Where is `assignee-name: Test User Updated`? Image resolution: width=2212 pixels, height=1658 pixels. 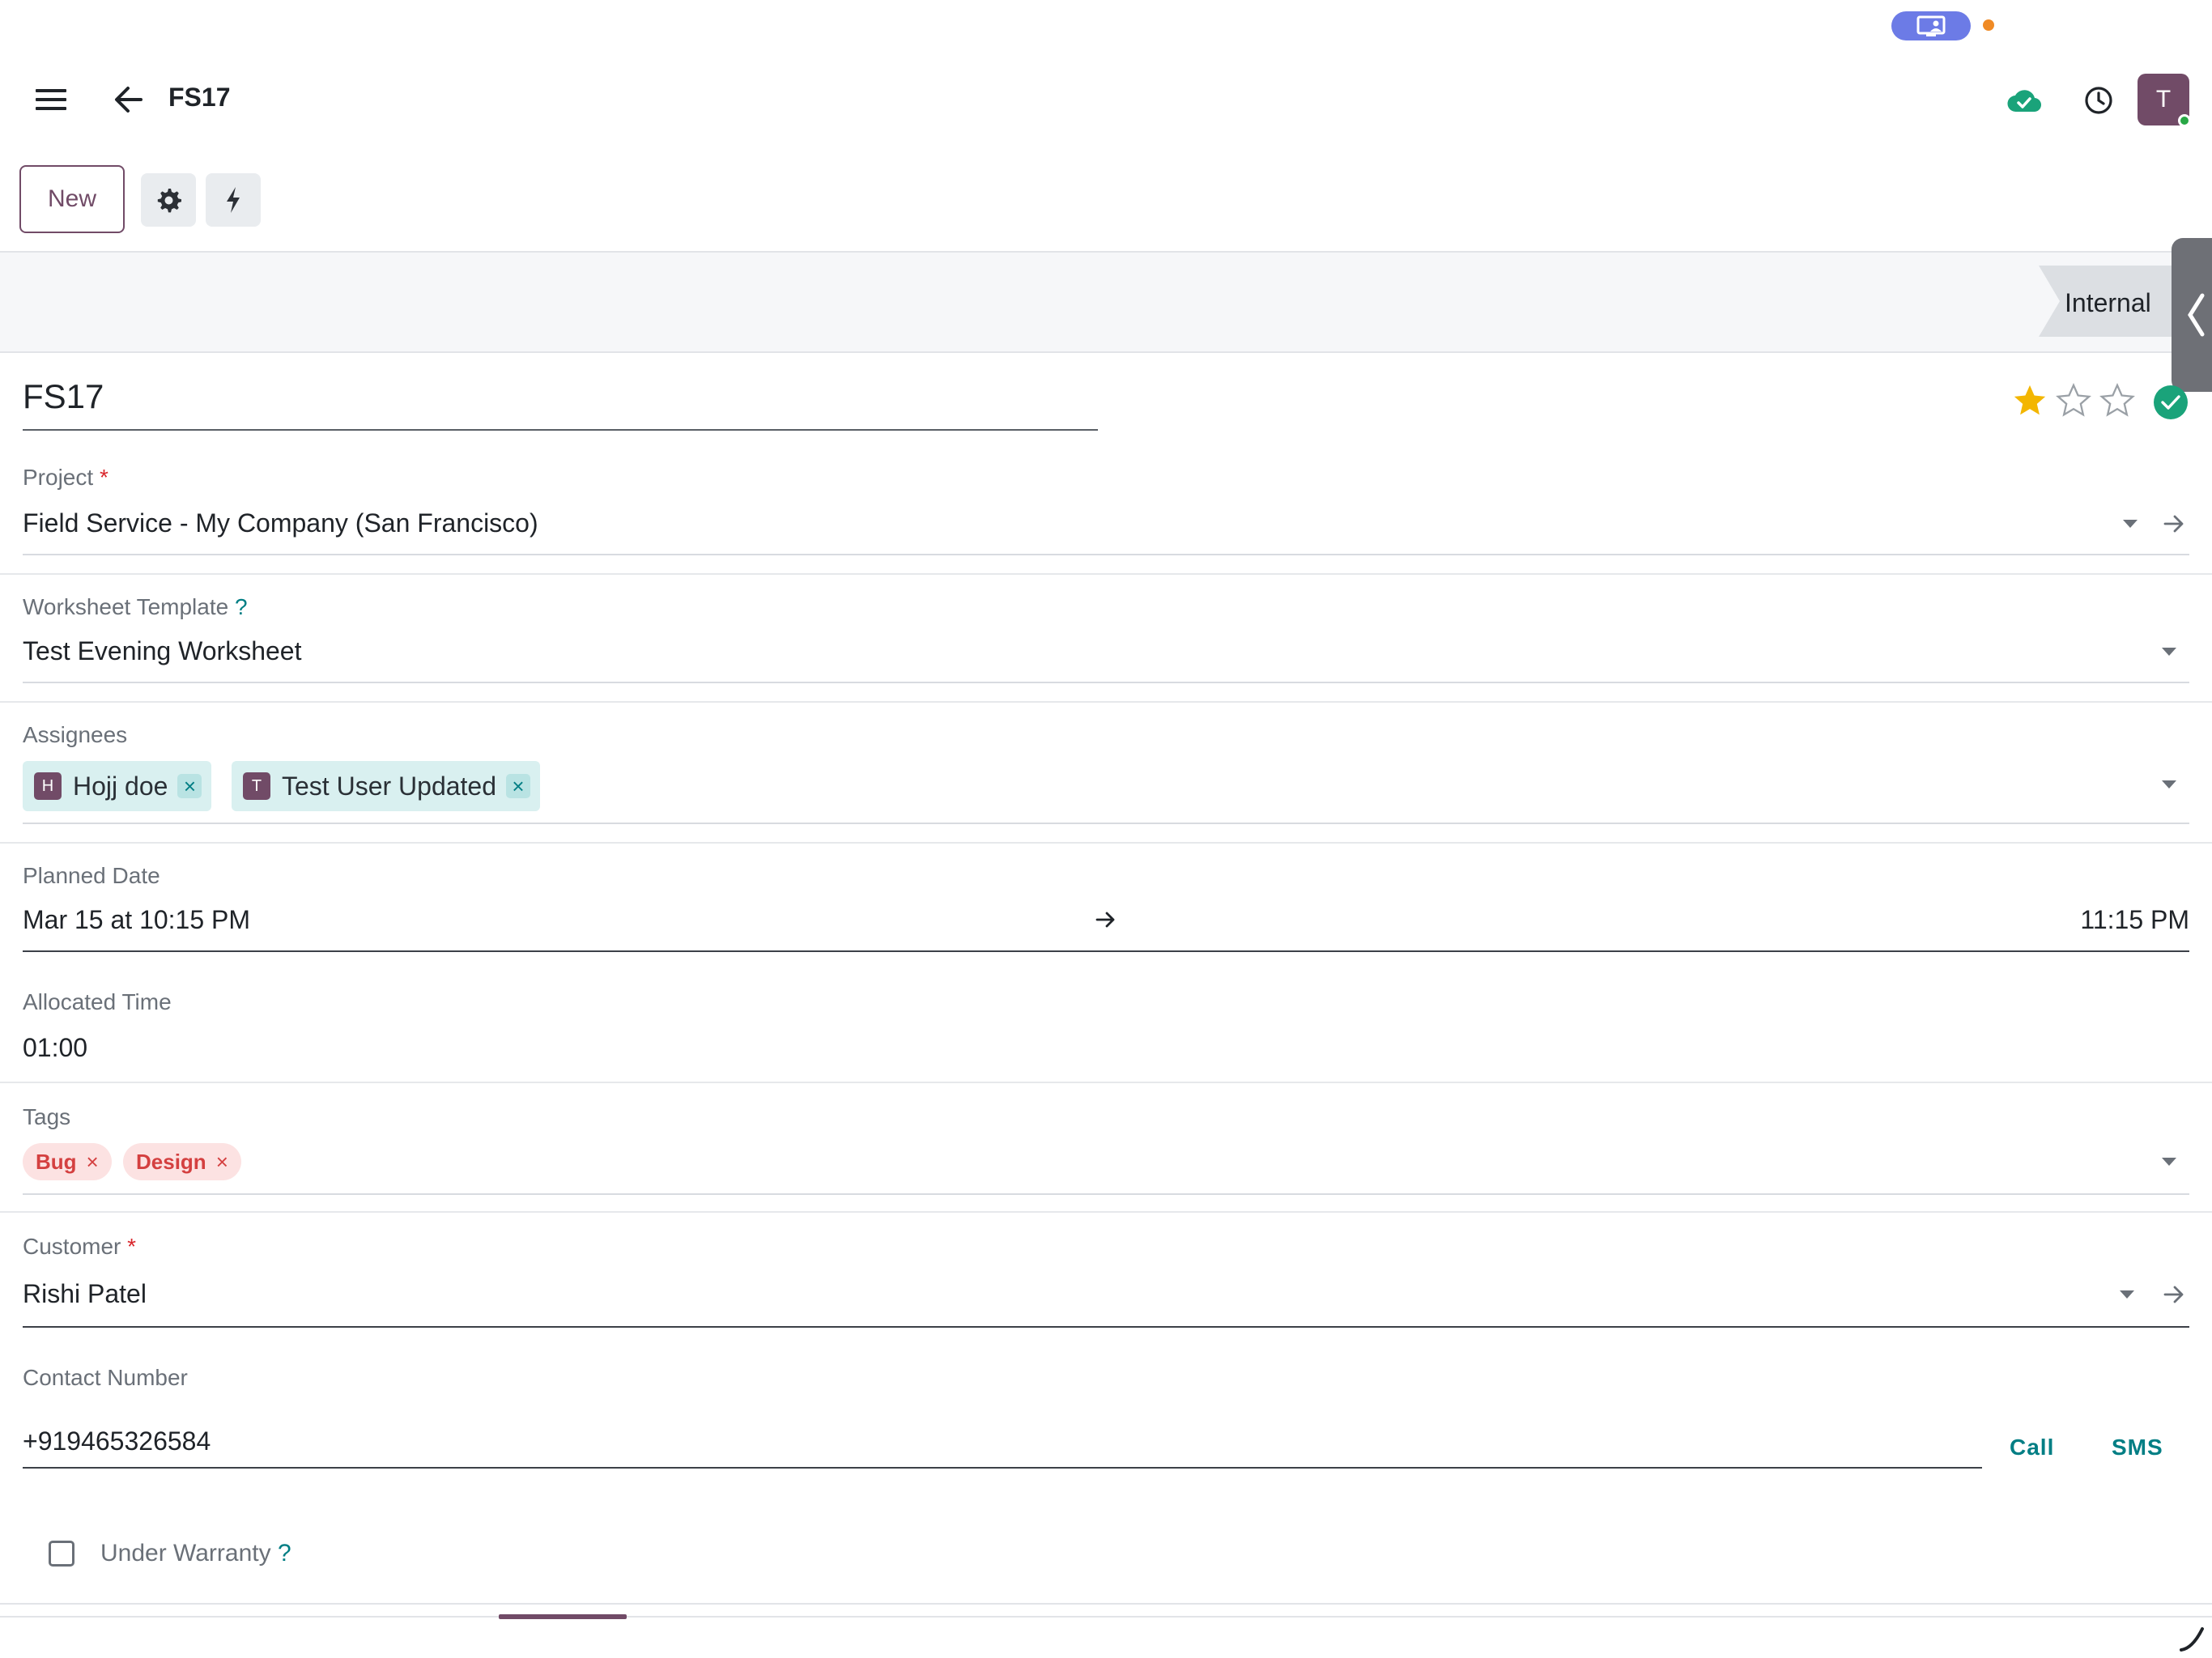 assignee-name: Test User Updated is located at coordinates (389, 786).